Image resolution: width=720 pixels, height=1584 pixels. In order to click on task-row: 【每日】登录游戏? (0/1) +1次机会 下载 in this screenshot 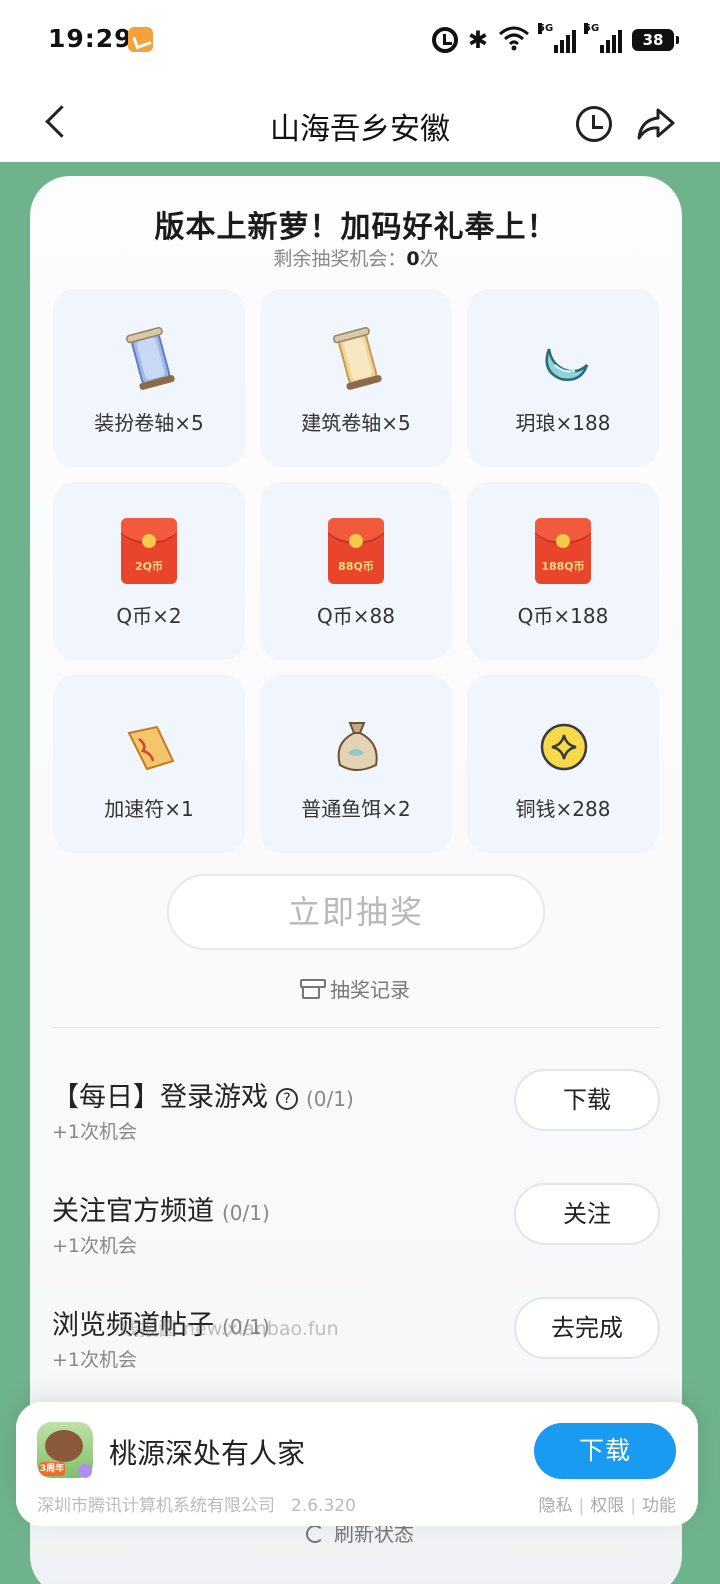, I will do `click(356, 1114)`.